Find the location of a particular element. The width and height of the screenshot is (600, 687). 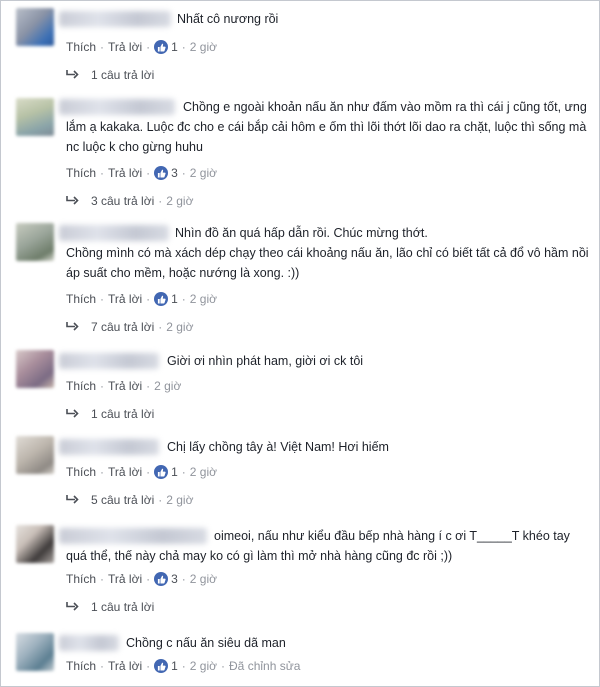

comment-text: Nhất cô nương rồi is located at coordinates (228, 19).